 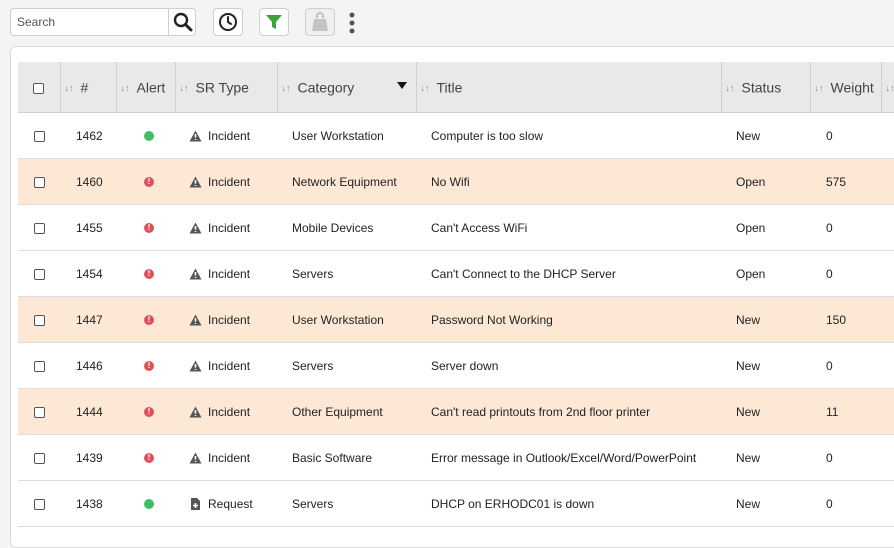 What do you see at coordinates (346, 412) in the screenshot?
I see `cell-category: Other Equipment` at bounding box center [346, 412].